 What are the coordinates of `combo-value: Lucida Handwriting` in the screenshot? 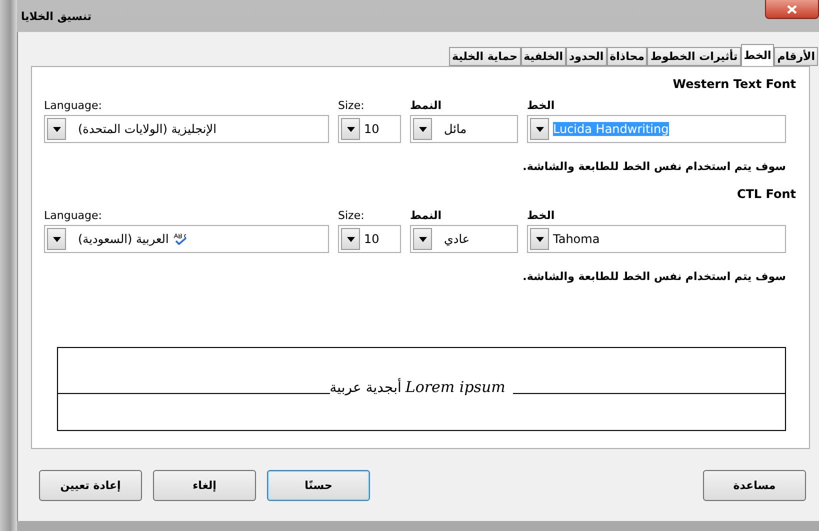 It's located at (611, 129).